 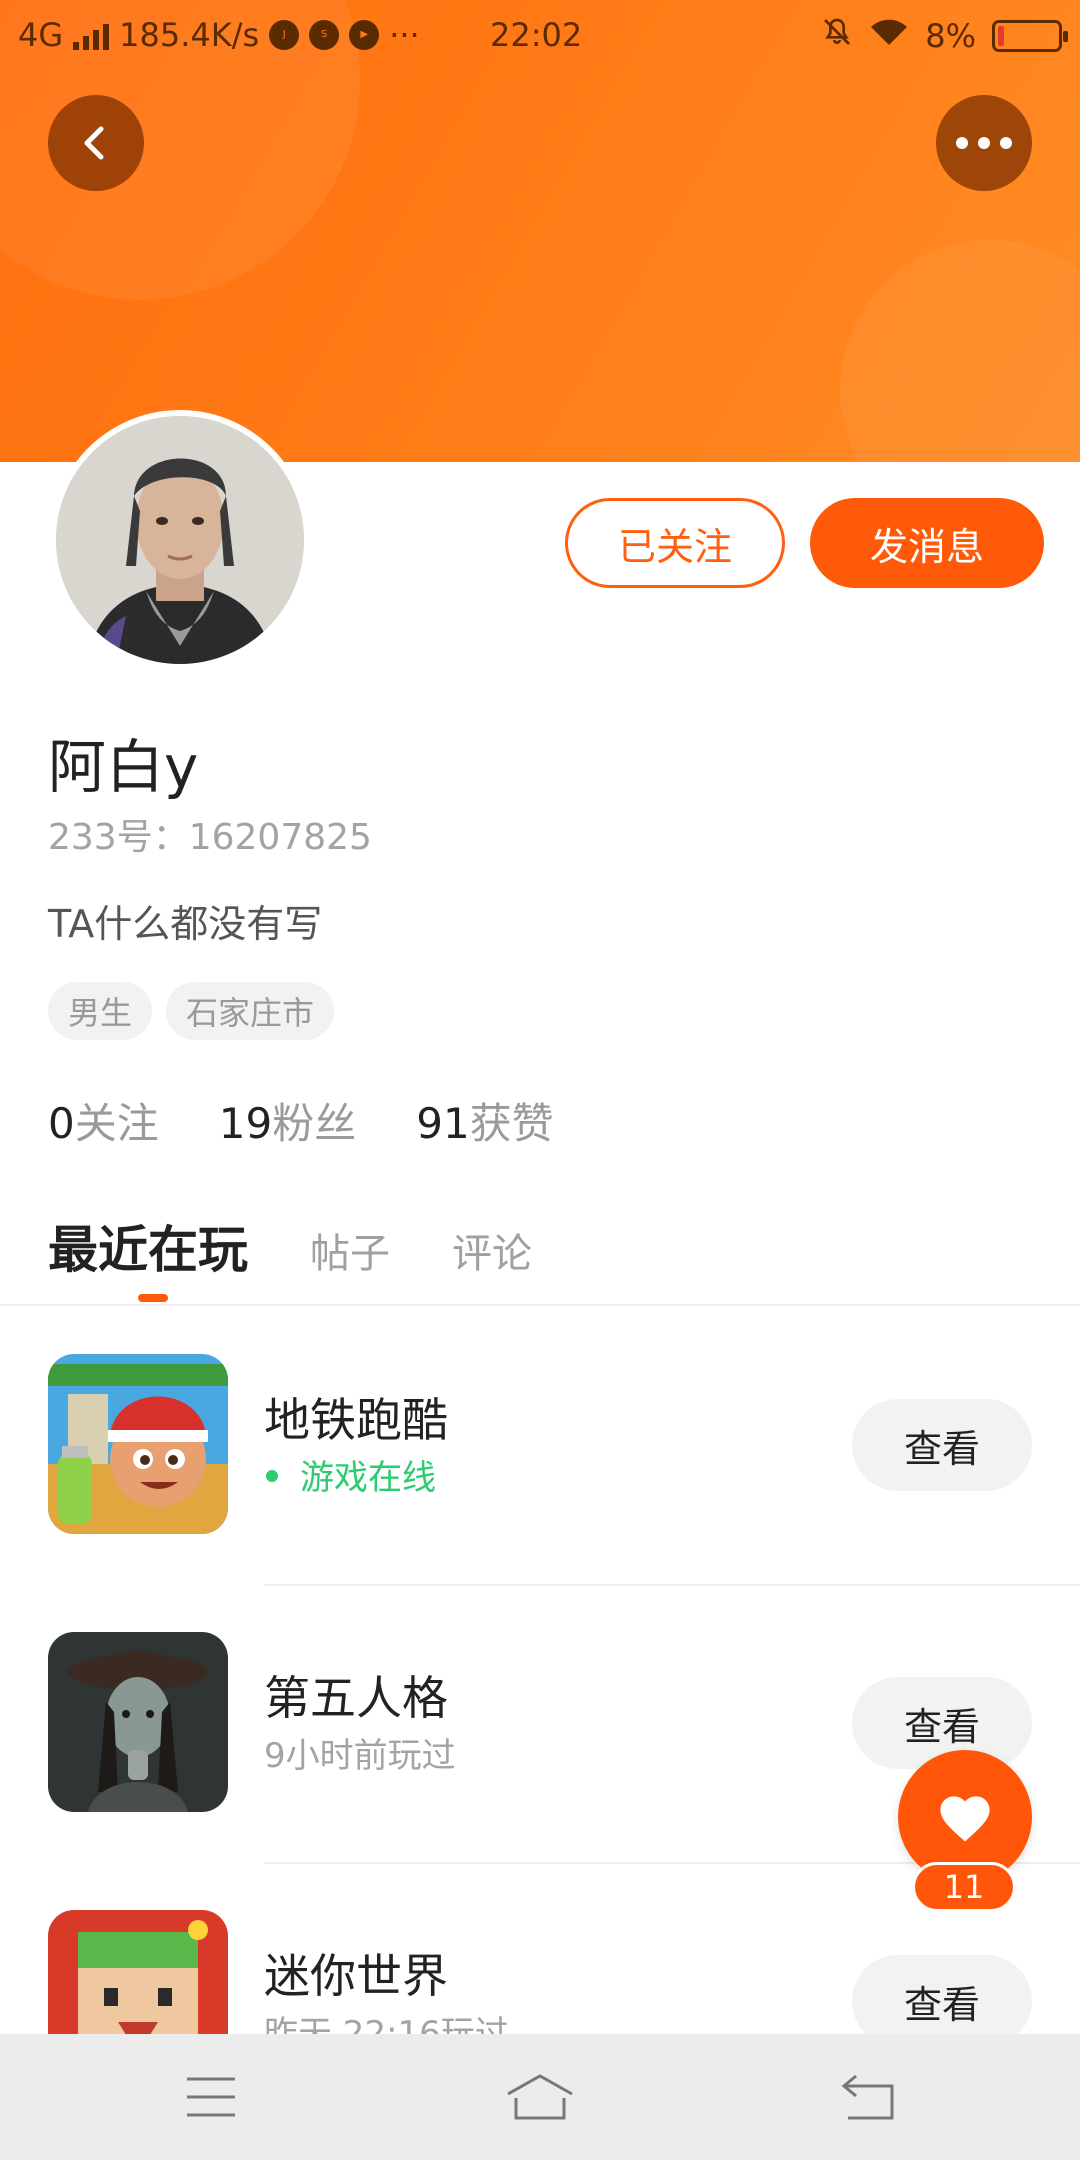 What do you see at coordinates (61, 1123) in the screenshot?
I see `following-count: 0` at bounding box center [61, 1123].